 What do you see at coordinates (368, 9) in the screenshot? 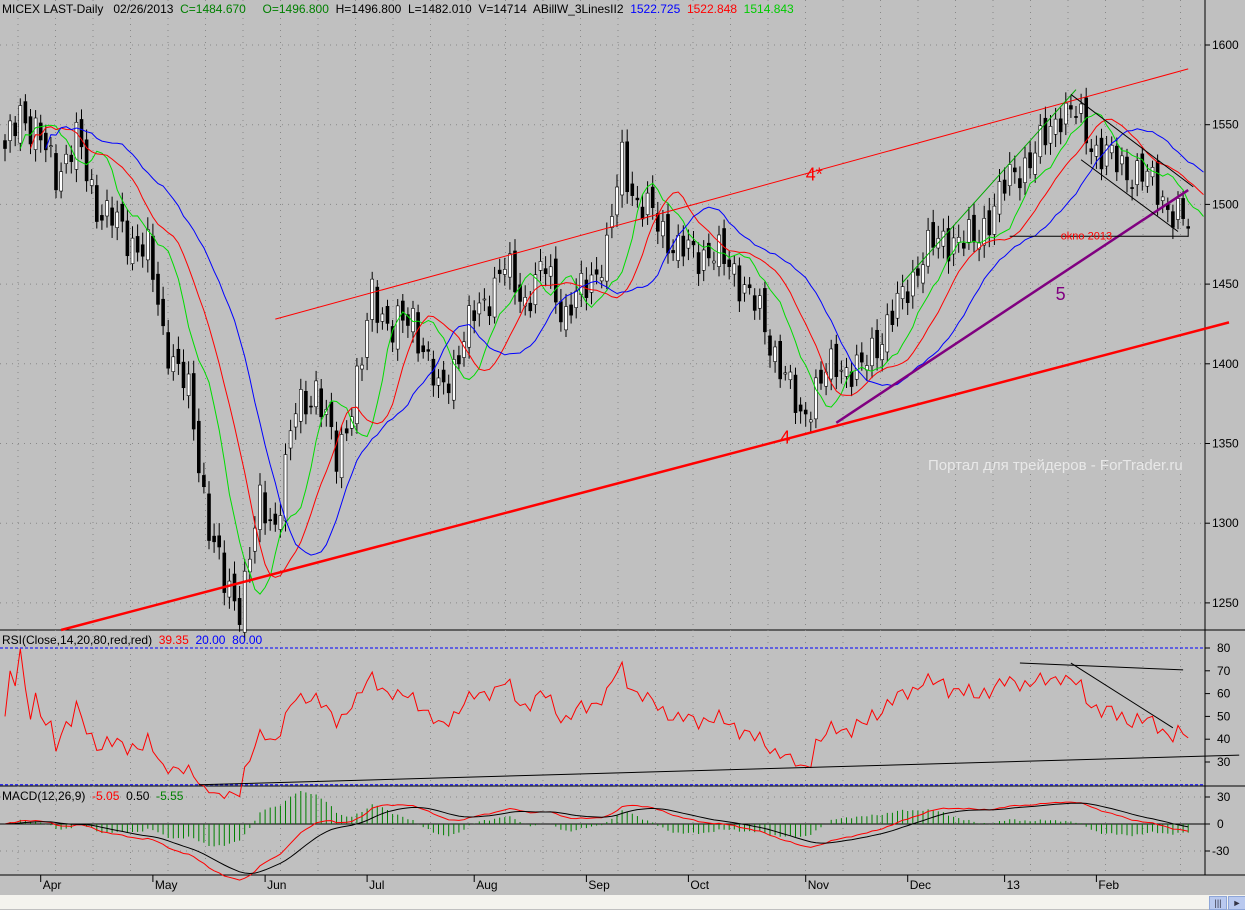
I see `high-value: H=1496.800` at bounding box center [368, 9].